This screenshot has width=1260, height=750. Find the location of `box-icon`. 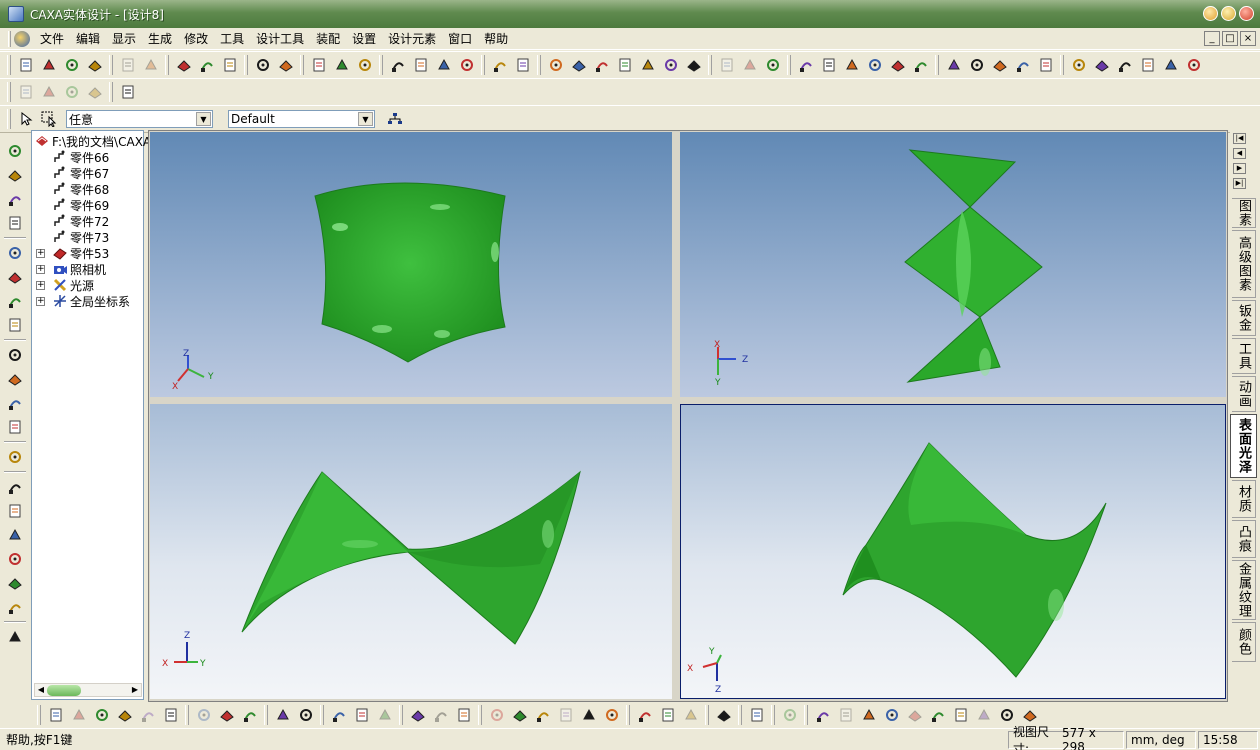

box-icon is located at coordinates (15, 511).